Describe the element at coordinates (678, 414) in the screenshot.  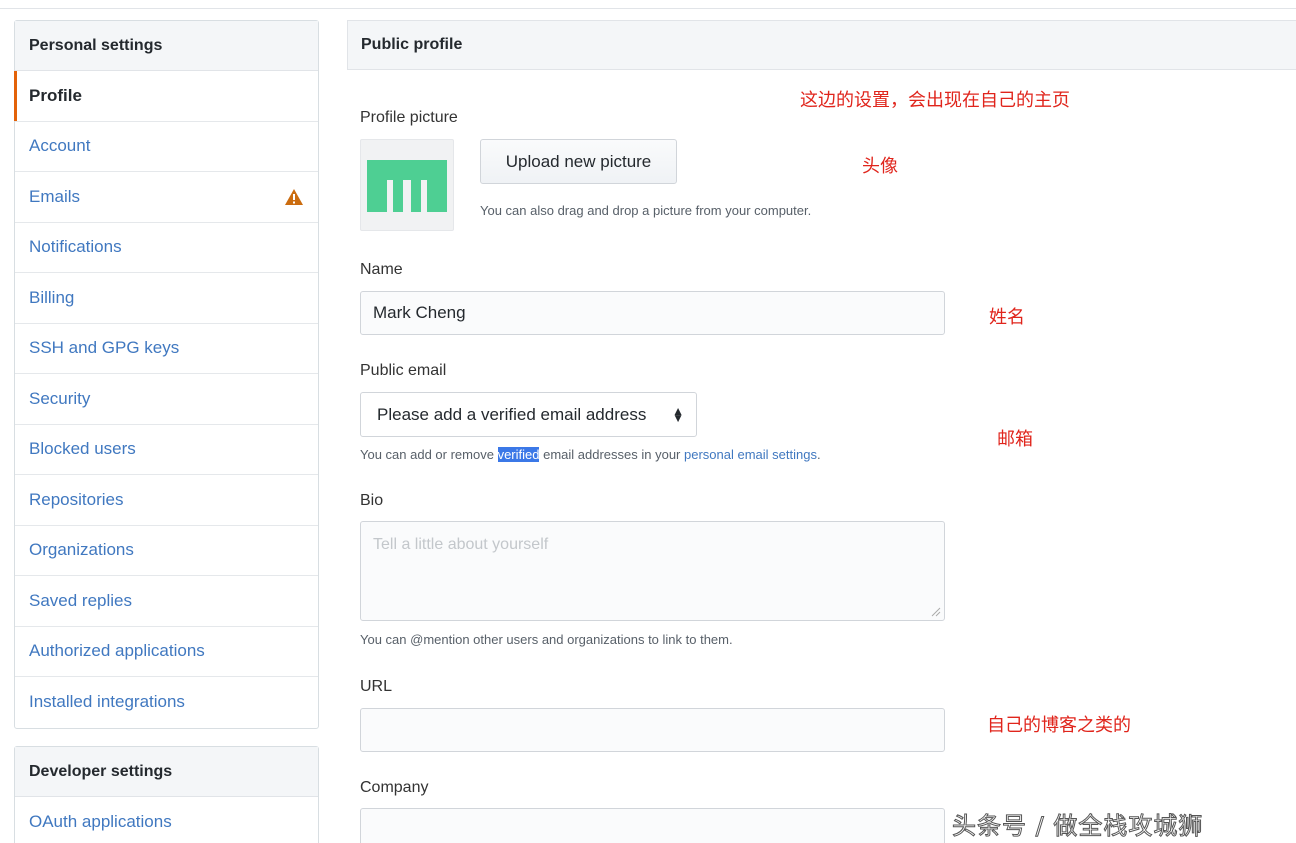
I see `select-arrows-icon: ▲ ▼` at that location.